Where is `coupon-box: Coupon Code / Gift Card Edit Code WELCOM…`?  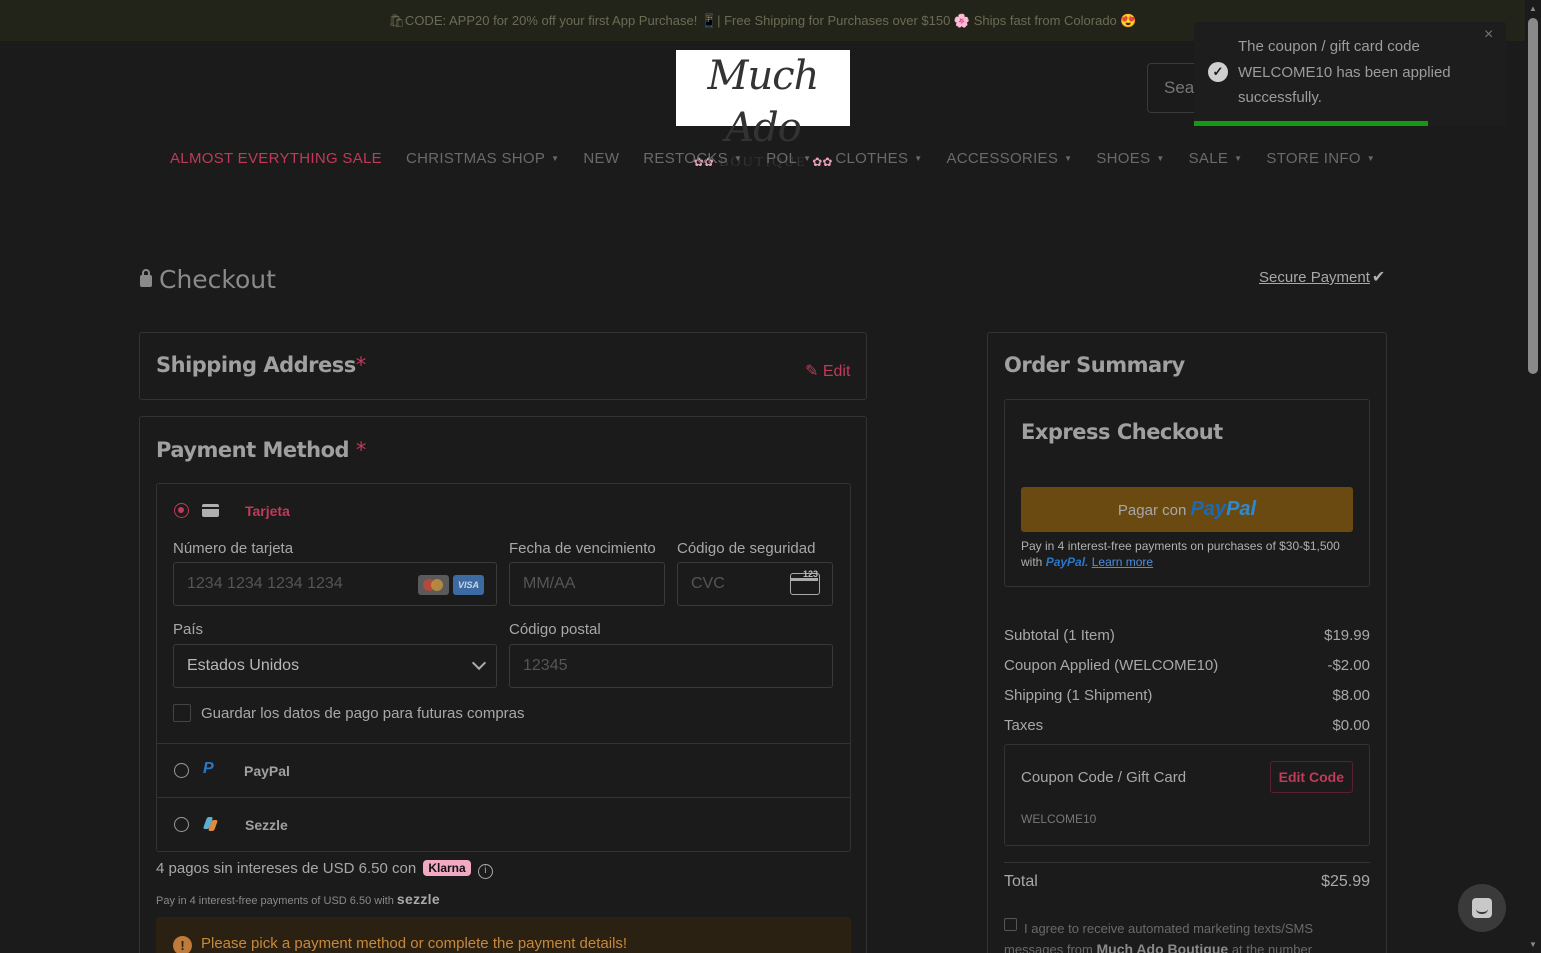
coupon-box: Coupon Code / Gift Card Edit Code WELCOM… is located at coordinates (1187, 795).